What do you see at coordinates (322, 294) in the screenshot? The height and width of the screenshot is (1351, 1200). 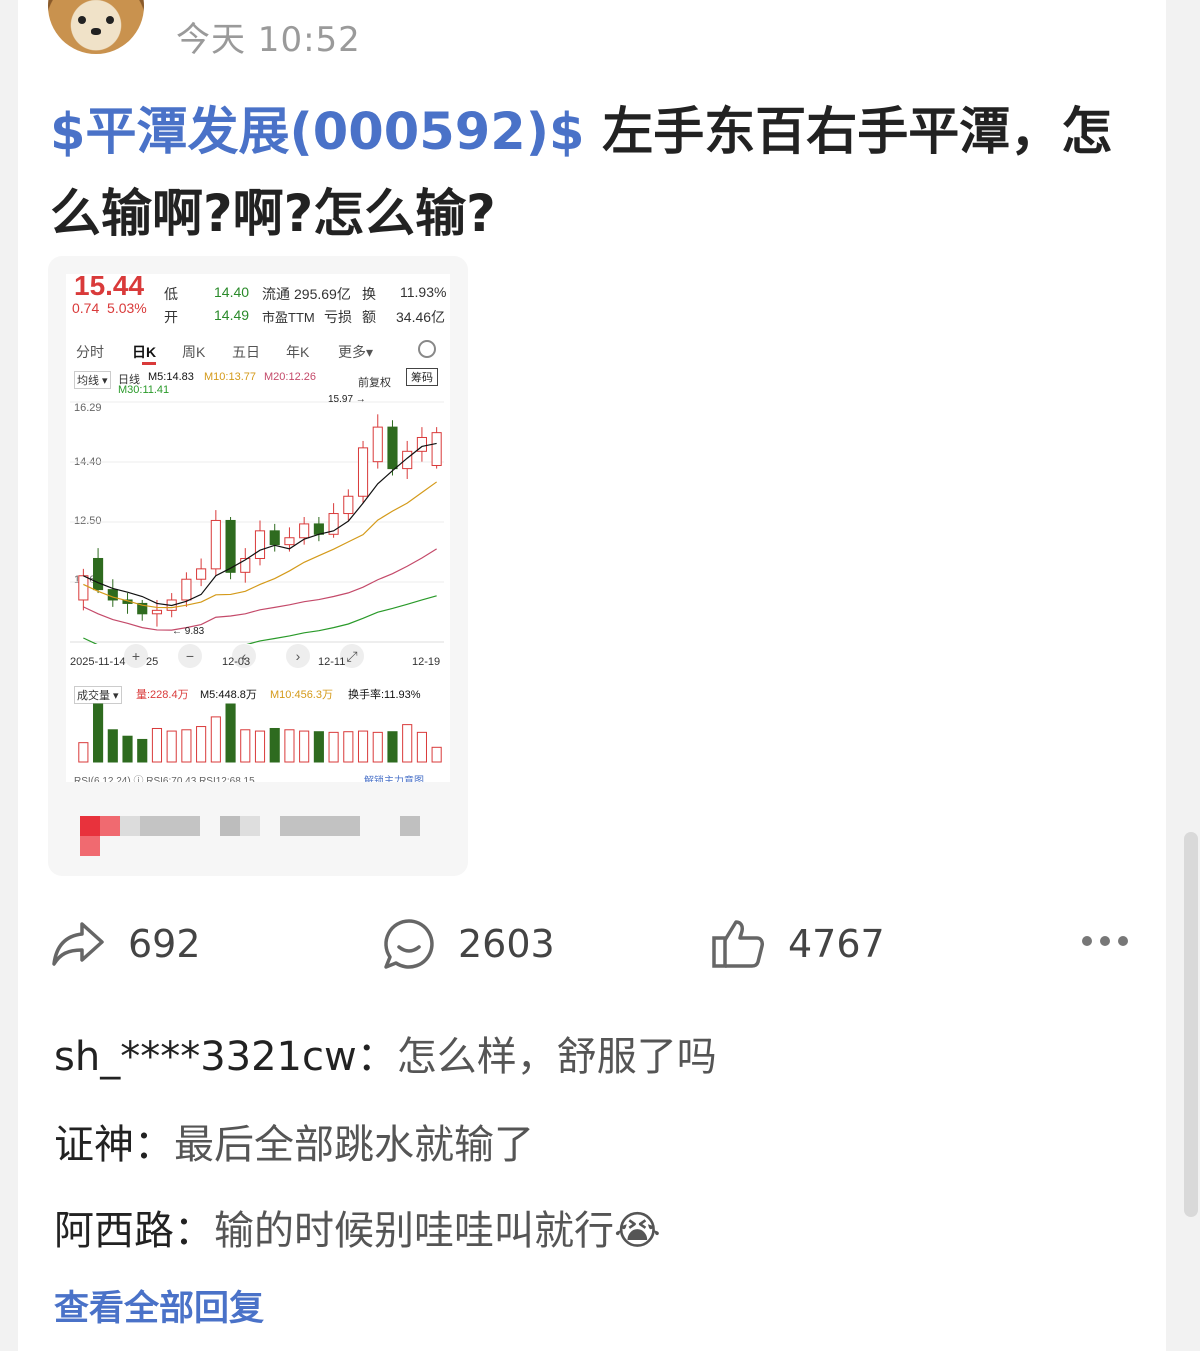 I see `float-value: 295.69亿` at bounding box center [322, 294].